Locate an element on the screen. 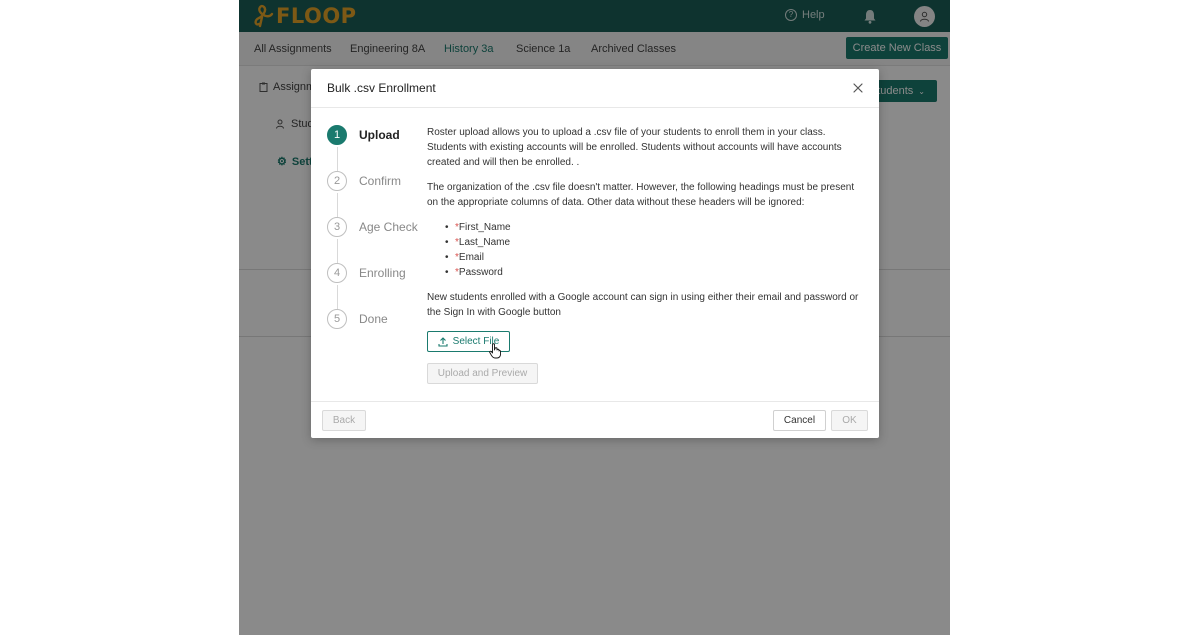 The image size is (1190, 635). modal-title: Bulk .csv Enrollment is located at coordinates (381, 88).